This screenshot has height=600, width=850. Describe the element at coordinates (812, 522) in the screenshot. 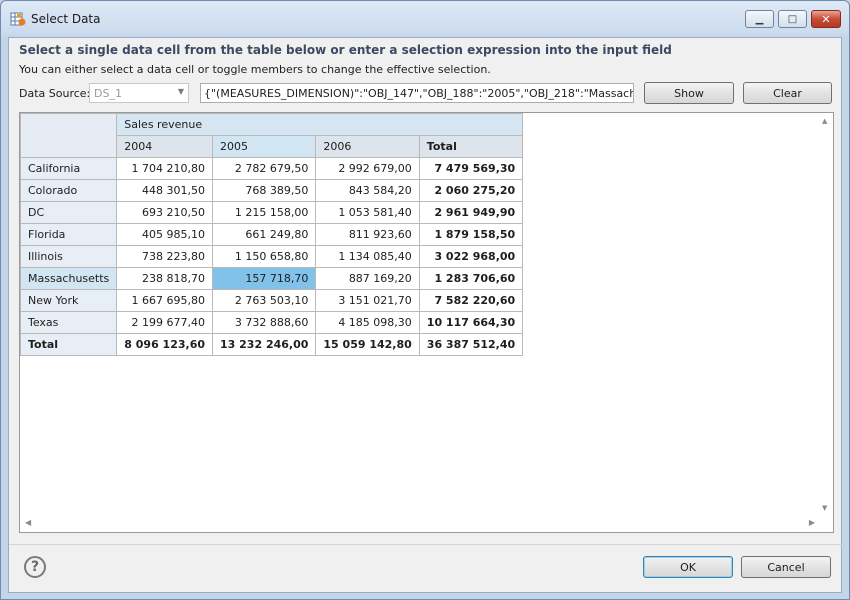

I see `scroll-right-icon: ▶` at that location.